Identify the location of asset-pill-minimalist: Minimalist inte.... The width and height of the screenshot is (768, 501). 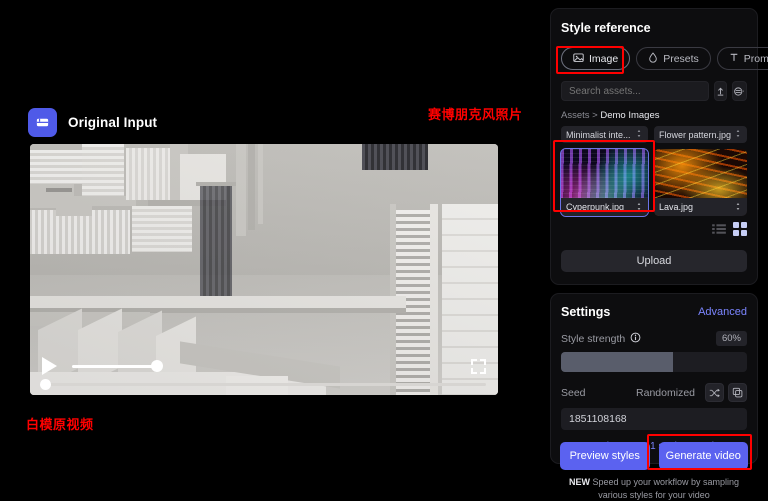
(604, 134).